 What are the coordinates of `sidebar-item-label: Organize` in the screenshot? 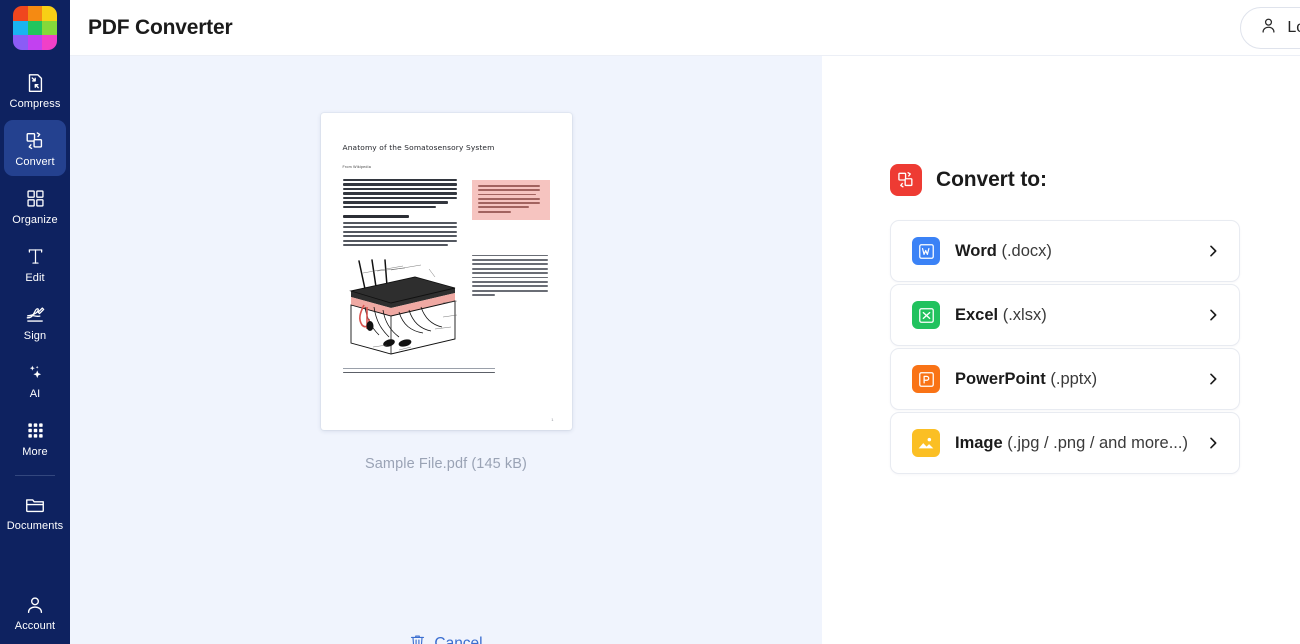 It's located at (35, 219).